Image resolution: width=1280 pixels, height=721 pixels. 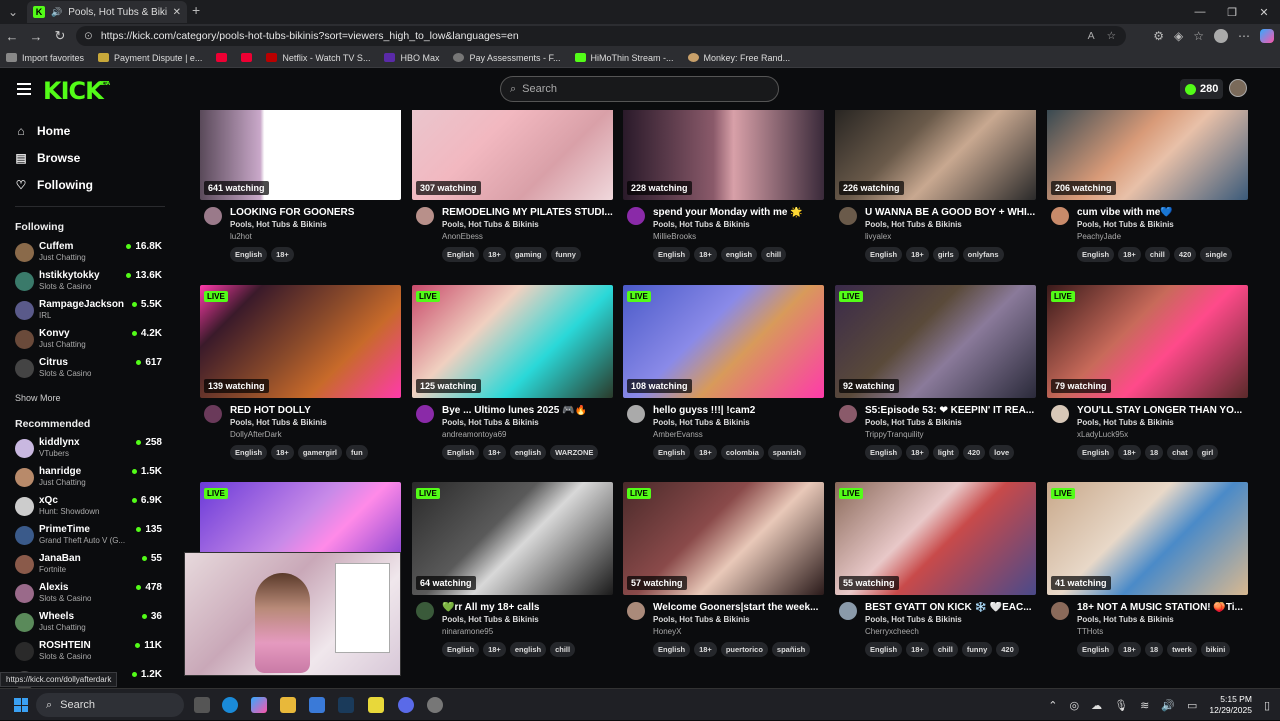 I want to click on cloud-icon: ☁, so click(x=1096, y=705).